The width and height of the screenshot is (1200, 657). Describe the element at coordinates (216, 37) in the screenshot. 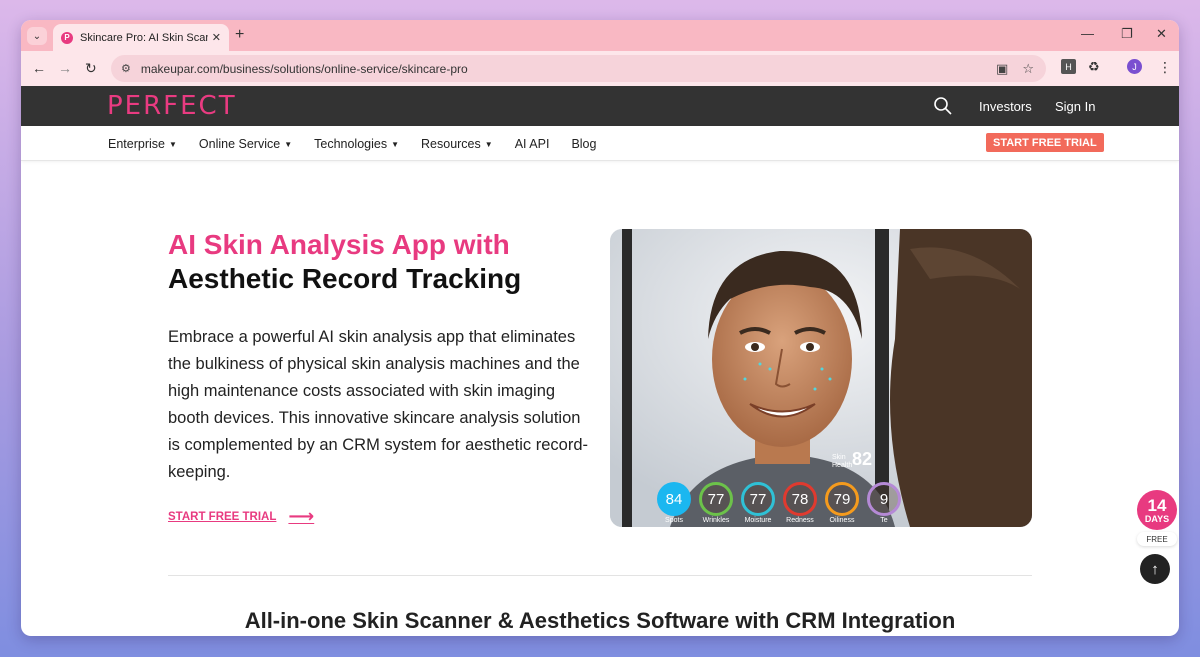

I see `close-tab-icon: ✕` at that location.